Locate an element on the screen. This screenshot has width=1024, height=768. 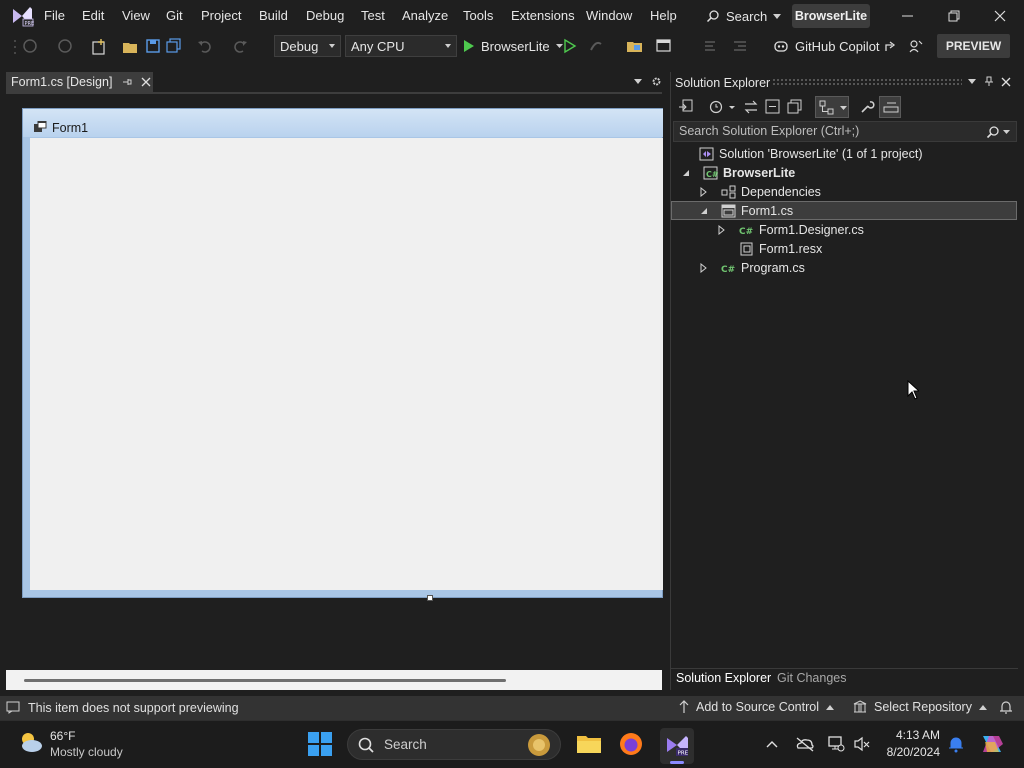
show-all-files-icon is located at coordinates (795, 106).